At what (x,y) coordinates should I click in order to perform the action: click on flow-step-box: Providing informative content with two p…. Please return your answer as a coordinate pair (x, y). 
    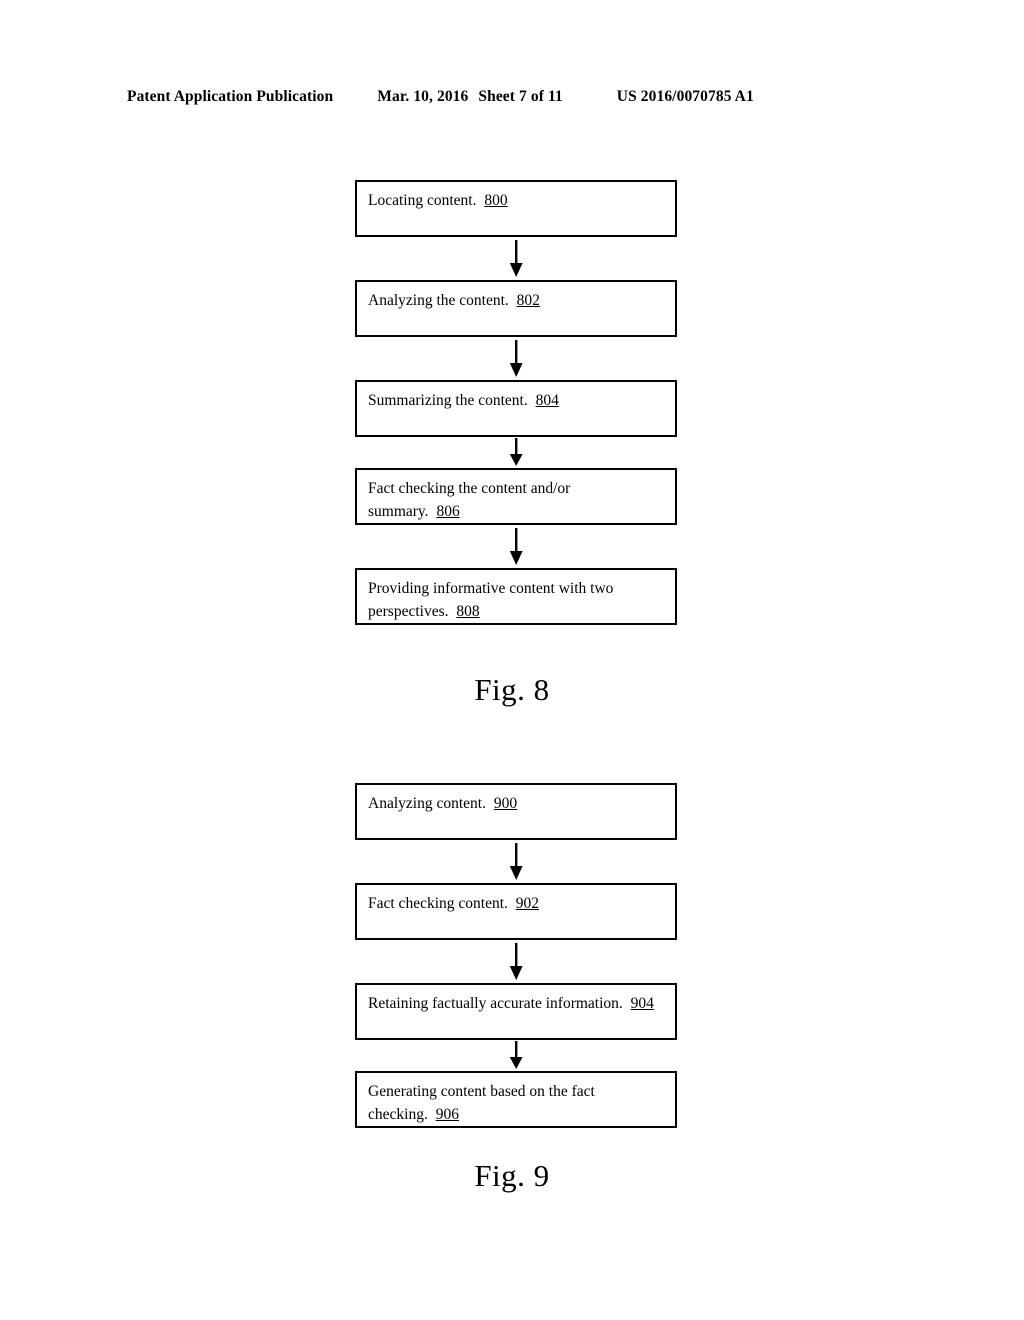
    Looking at the image, I should click on (516, 596).